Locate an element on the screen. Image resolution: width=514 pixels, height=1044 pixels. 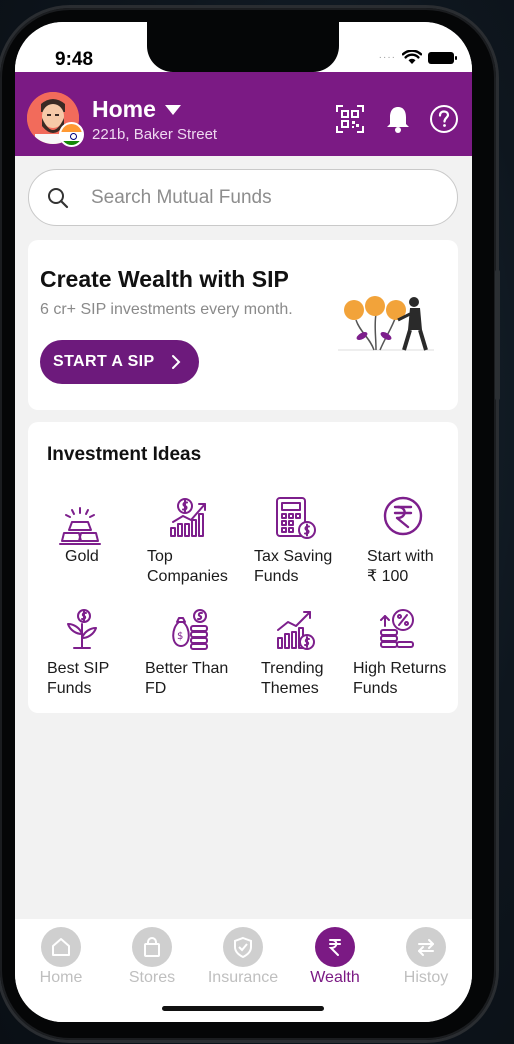
idea-start-with-label-2: ₹ 100 is located at coordinates (388, 576).